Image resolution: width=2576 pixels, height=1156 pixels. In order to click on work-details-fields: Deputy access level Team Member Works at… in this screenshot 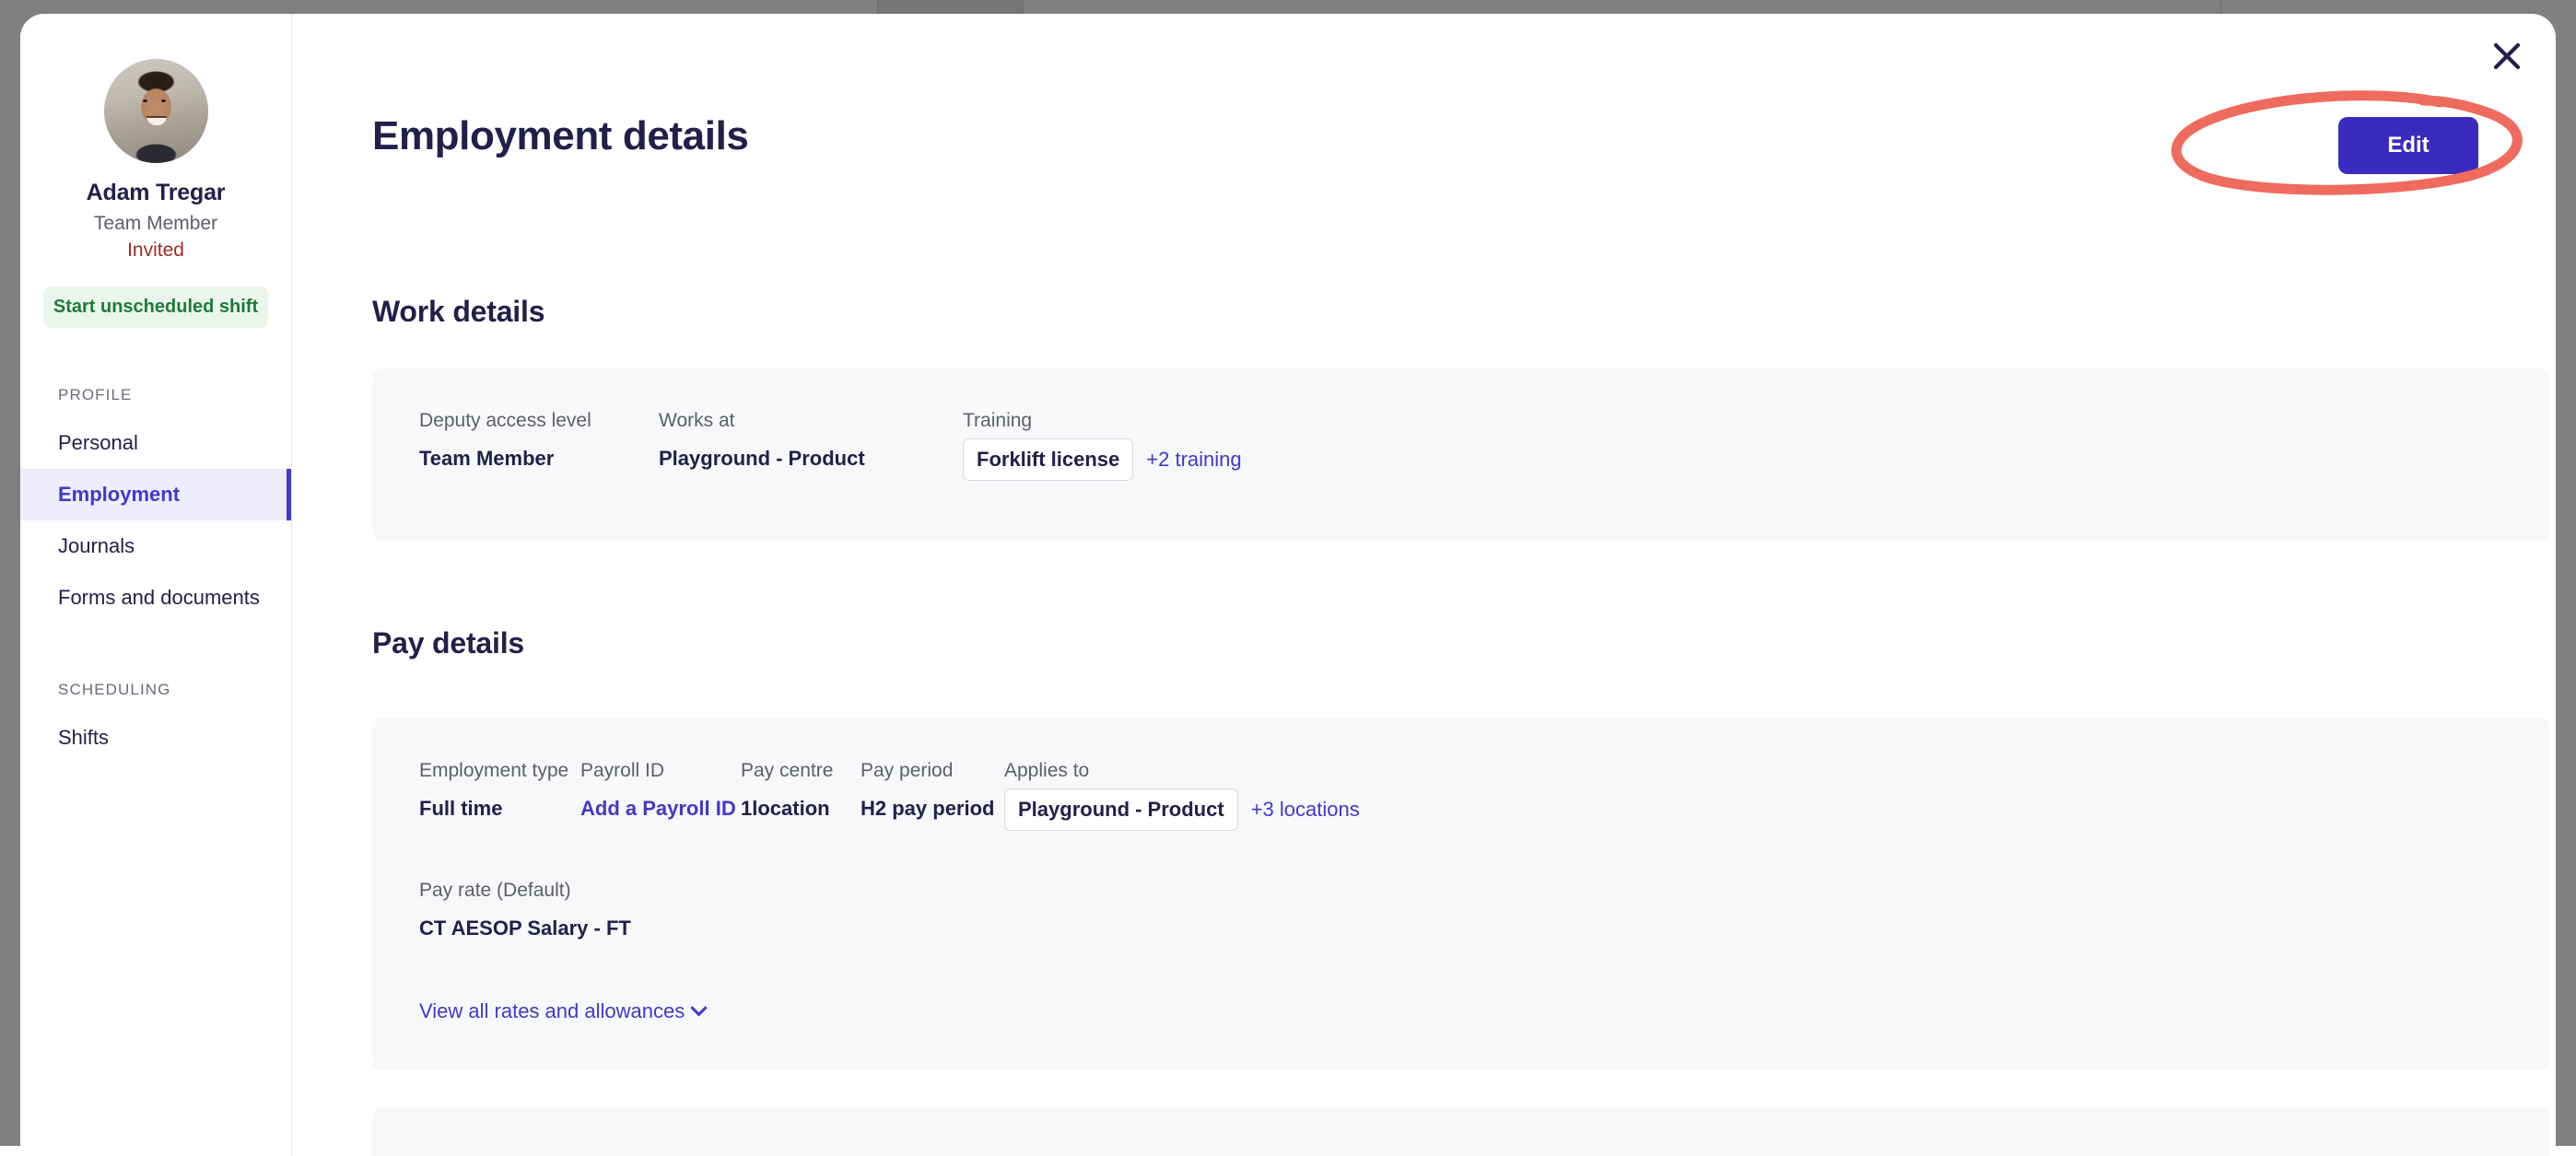, I will do `click(830, 446)`.